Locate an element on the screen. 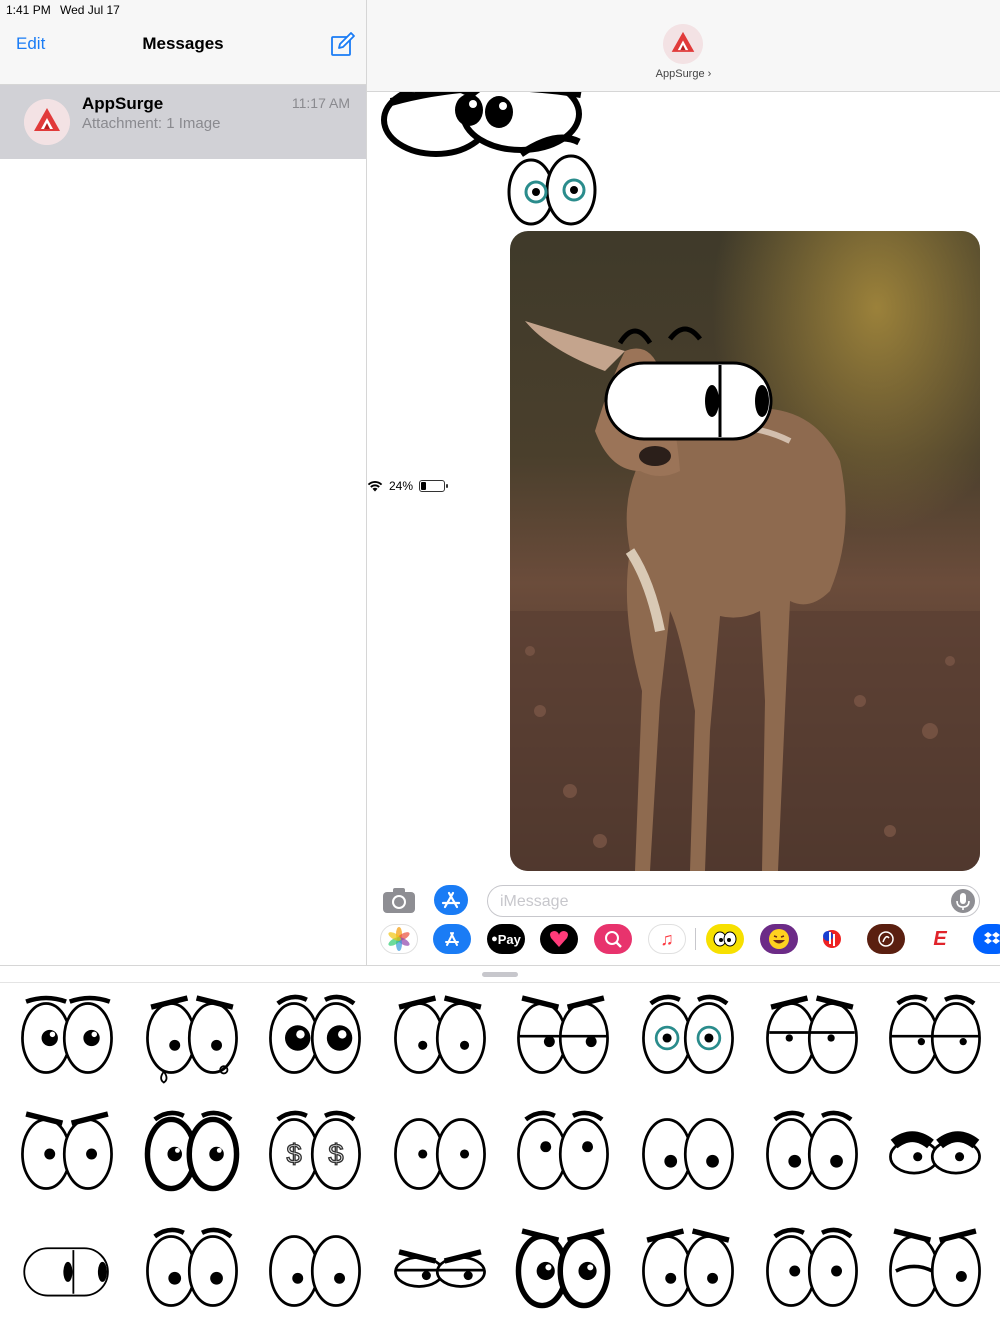 Image resolution: width=1000 pixels, height=1334 pixels. wifi-icon is located at coordinates (375, 485).